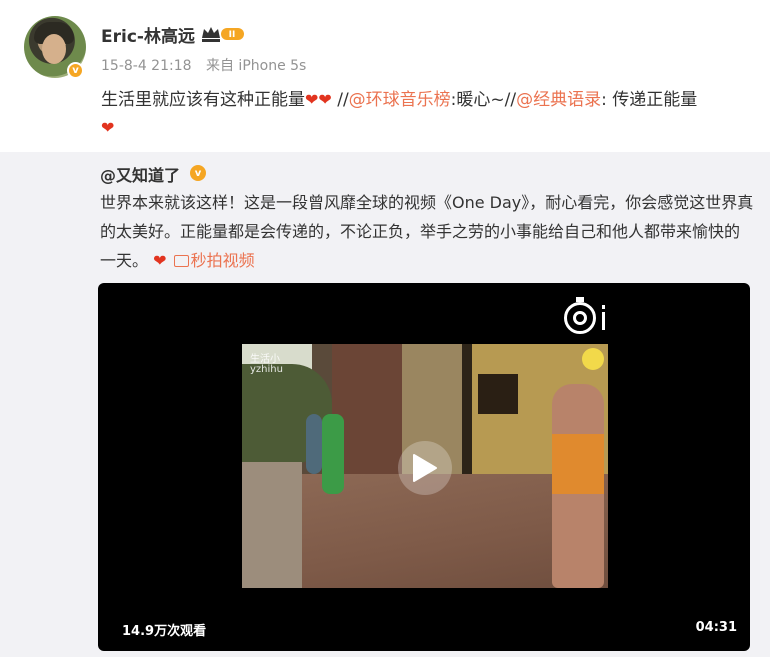 The height and width of the screenshot is (657, 770). Describe the element at coordinates (54, 49) in the screenshot. I see `avatar-face` at that location.